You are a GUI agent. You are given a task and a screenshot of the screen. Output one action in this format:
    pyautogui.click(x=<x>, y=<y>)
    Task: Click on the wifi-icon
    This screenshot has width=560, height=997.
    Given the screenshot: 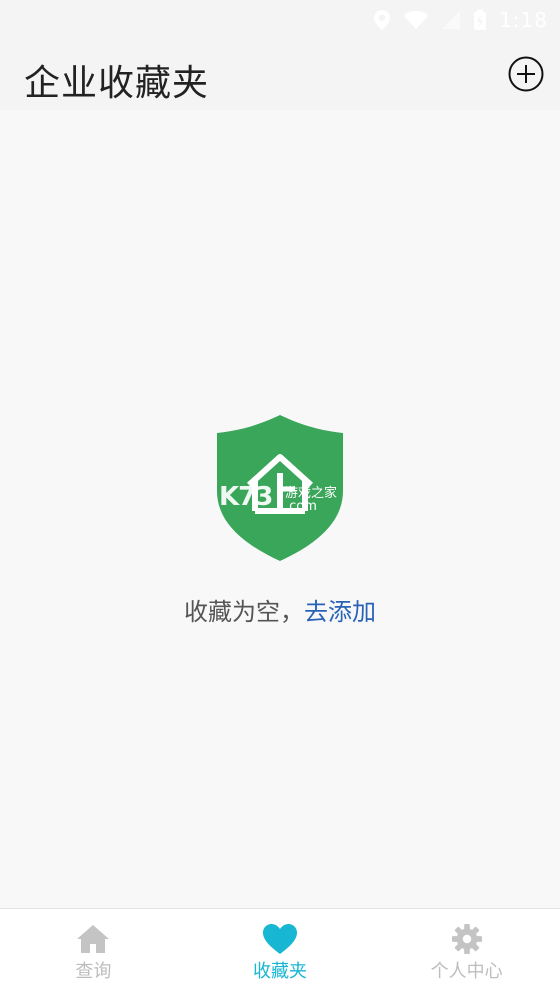 What is the action you would take?
    pyautogui.click(x=416, y=20)
    